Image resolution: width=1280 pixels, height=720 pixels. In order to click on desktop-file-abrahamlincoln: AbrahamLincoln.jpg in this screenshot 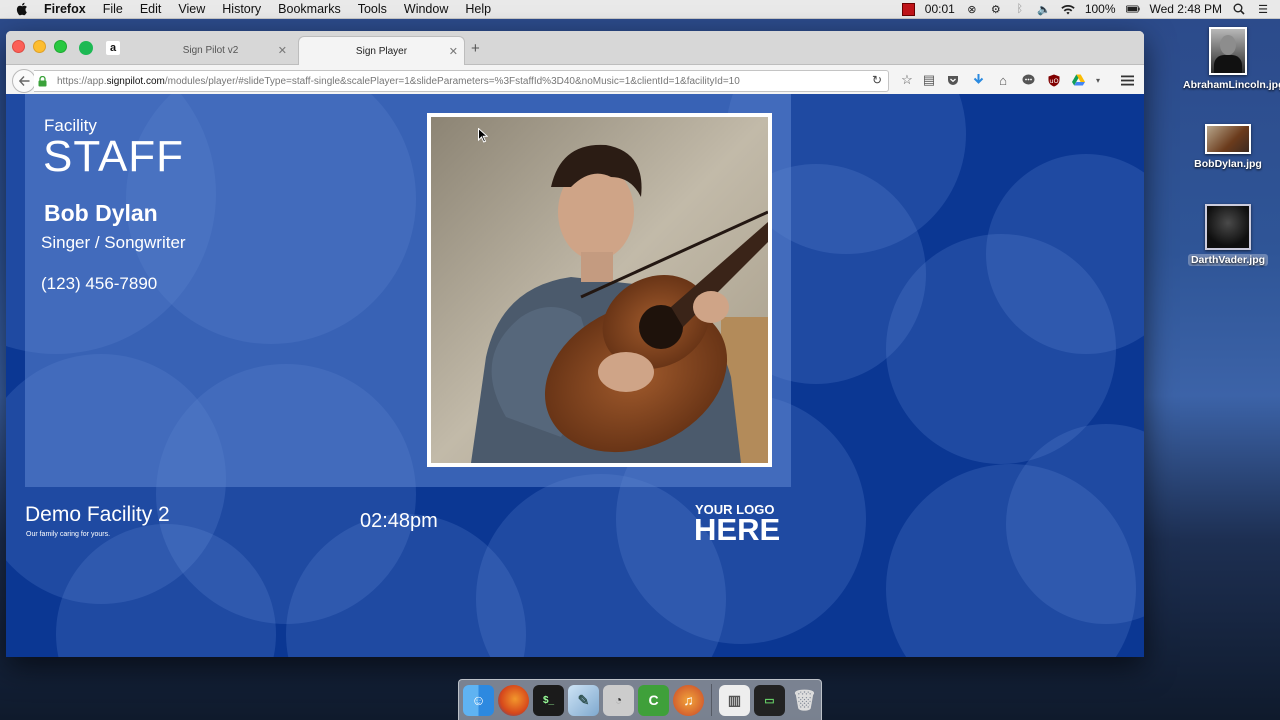, I will do `click(1231, 59)`.